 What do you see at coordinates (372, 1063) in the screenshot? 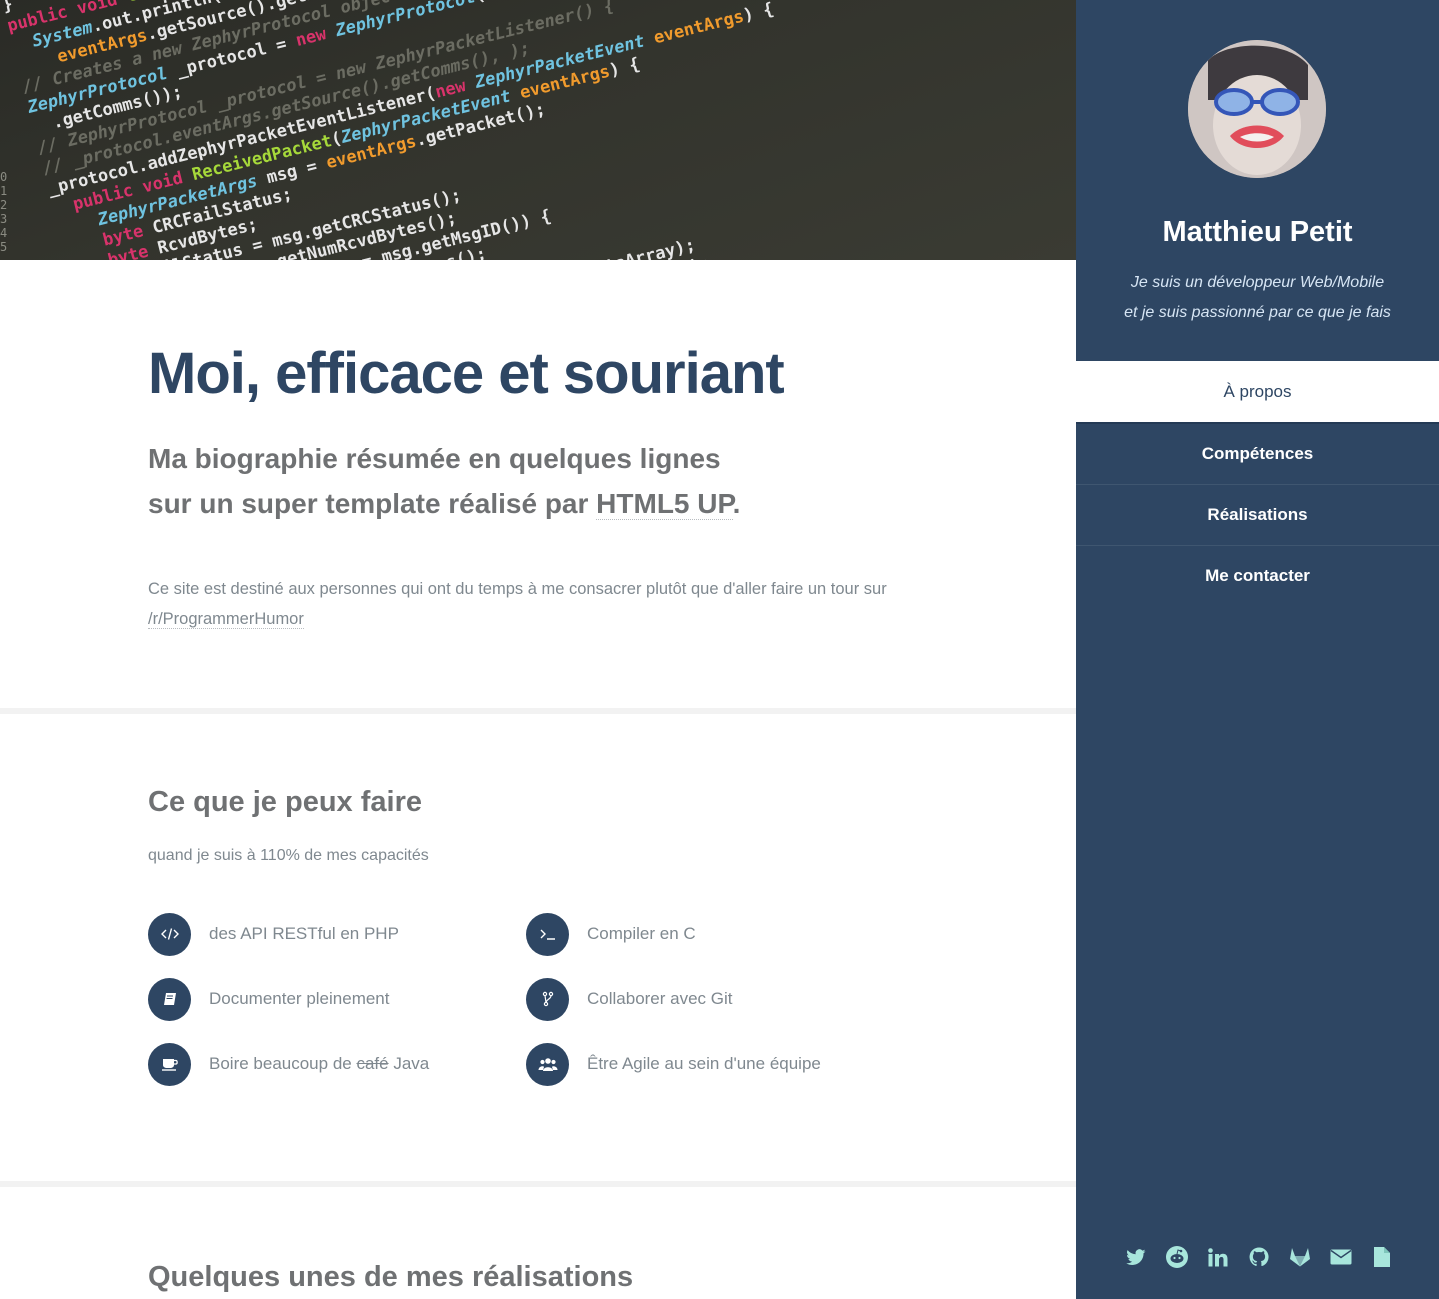
I see `skill-label-struck: café` at bounding box center [372, 1063].